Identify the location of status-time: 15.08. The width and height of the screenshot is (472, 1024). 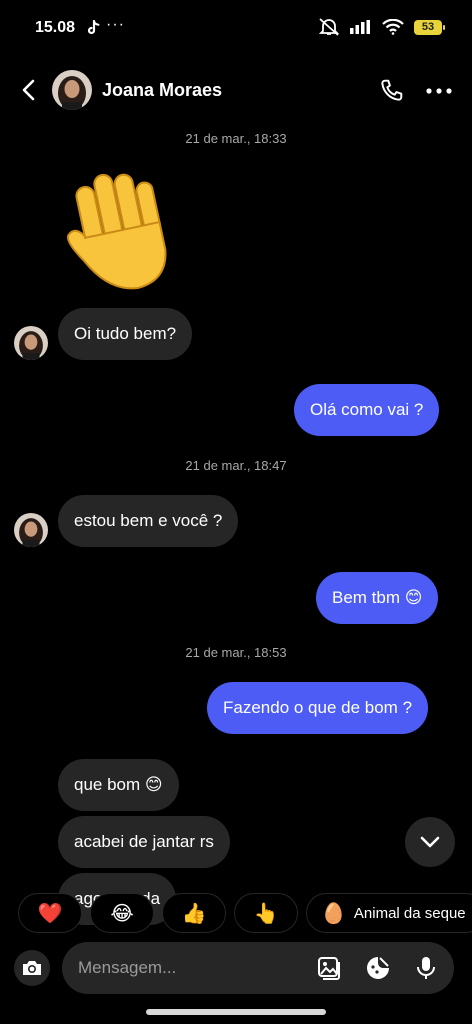
(55, 27).